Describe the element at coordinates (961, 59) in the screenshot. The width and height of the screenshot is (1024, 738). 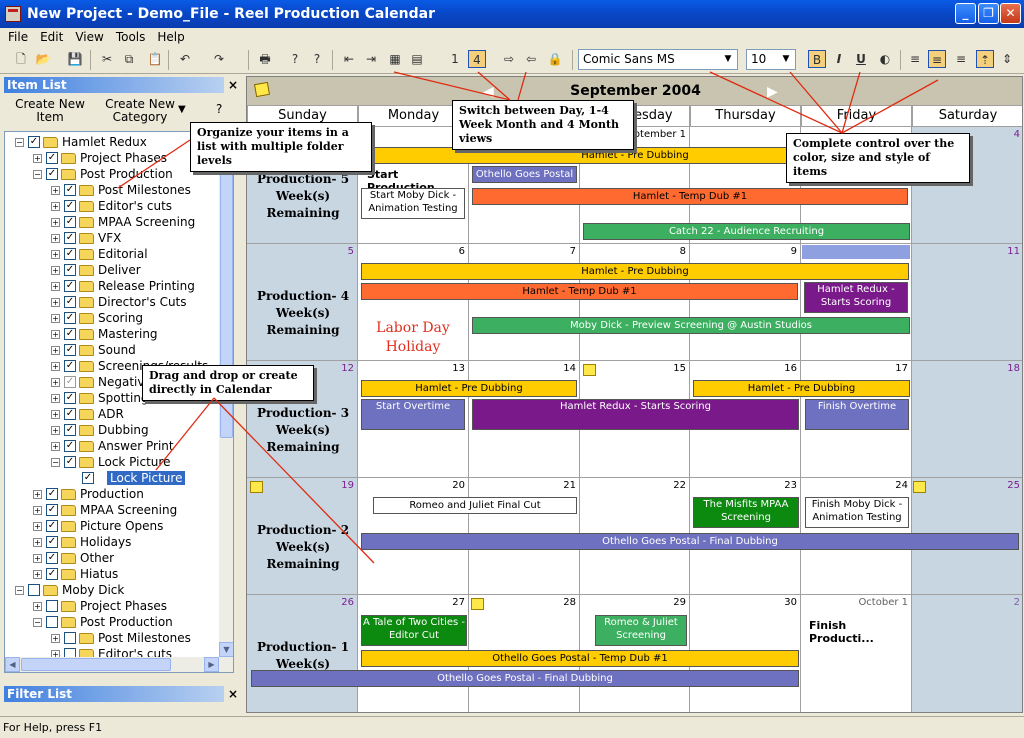
I see `align-right-icon: ≡` at that location.